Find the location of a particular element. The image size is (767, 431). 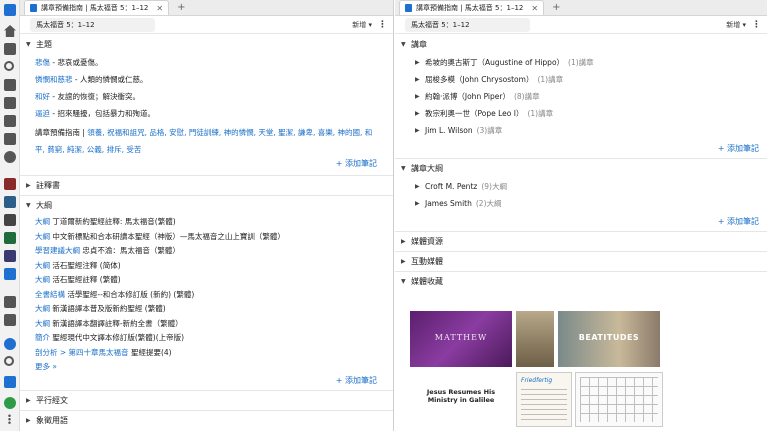

outline-author: ▶ James Smith (2)大綱 is located at coordinates (581, 203).